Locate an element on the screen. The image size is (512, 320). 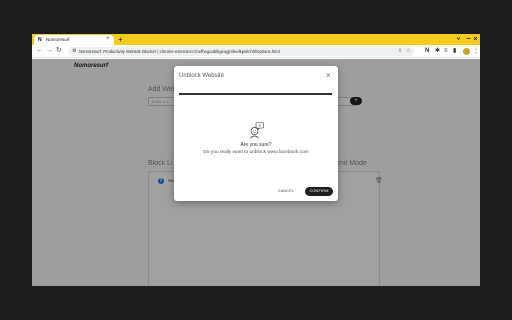
chevron-down-icon is located at coordinates (458, 38).